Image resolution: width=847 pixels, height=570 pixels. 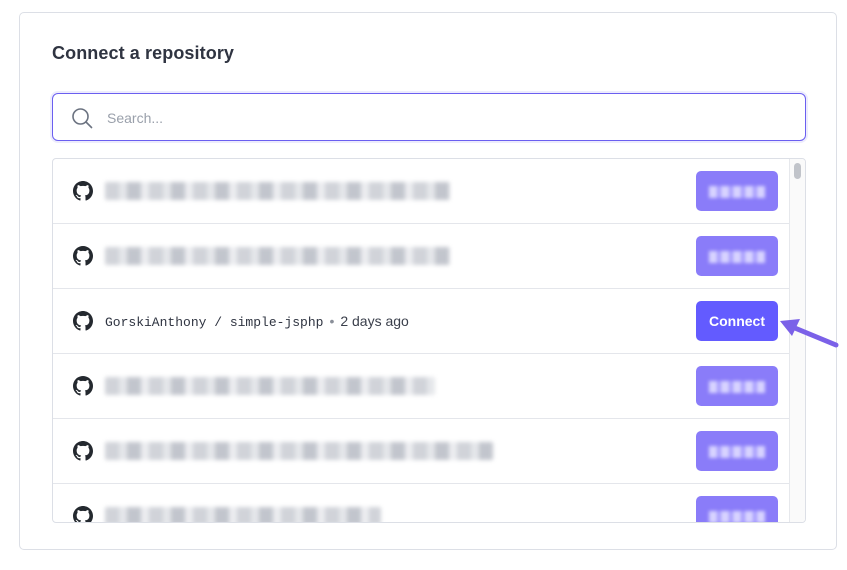 I want to click on repository-name: GorskiAnthony / simple-jsphp, so click(x=214, y=322).